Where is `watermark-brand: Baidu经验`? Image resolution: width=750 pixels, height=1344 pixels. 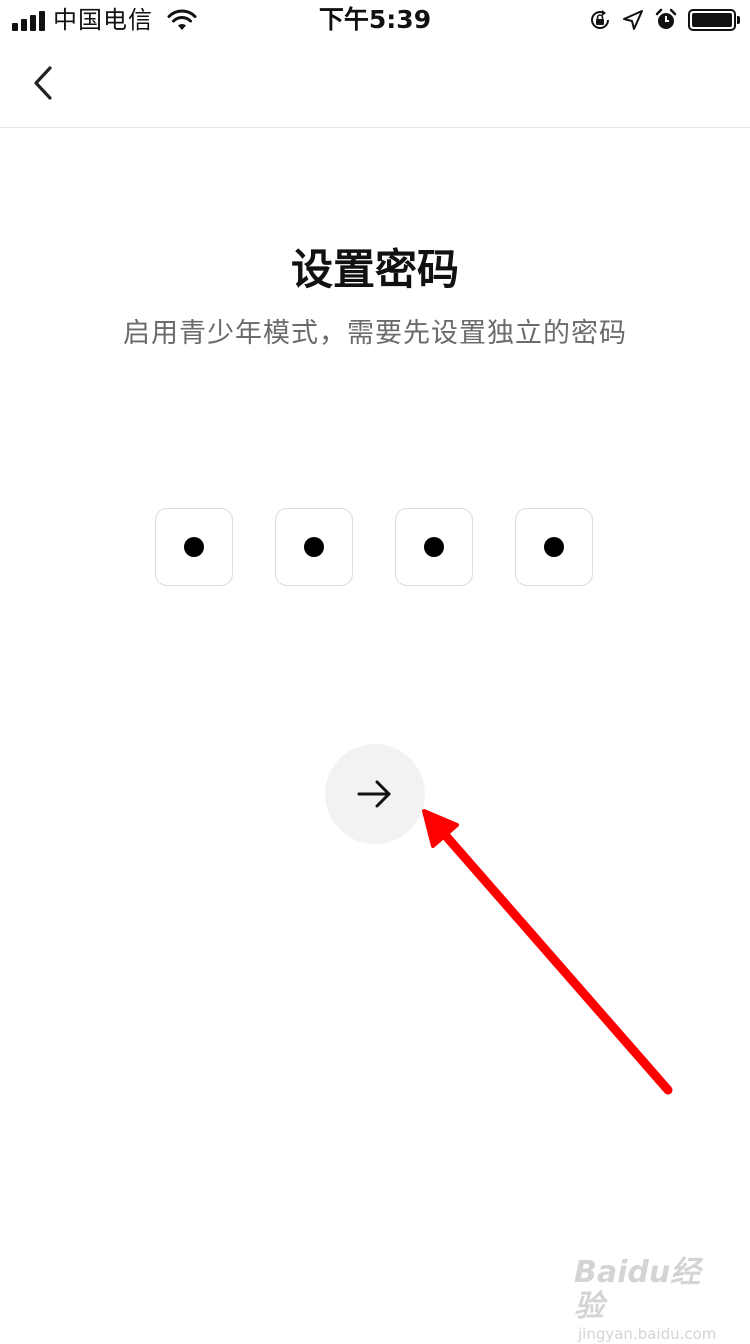
watermark-brand: Baidu经验 is located at coordinates (637, 1289).